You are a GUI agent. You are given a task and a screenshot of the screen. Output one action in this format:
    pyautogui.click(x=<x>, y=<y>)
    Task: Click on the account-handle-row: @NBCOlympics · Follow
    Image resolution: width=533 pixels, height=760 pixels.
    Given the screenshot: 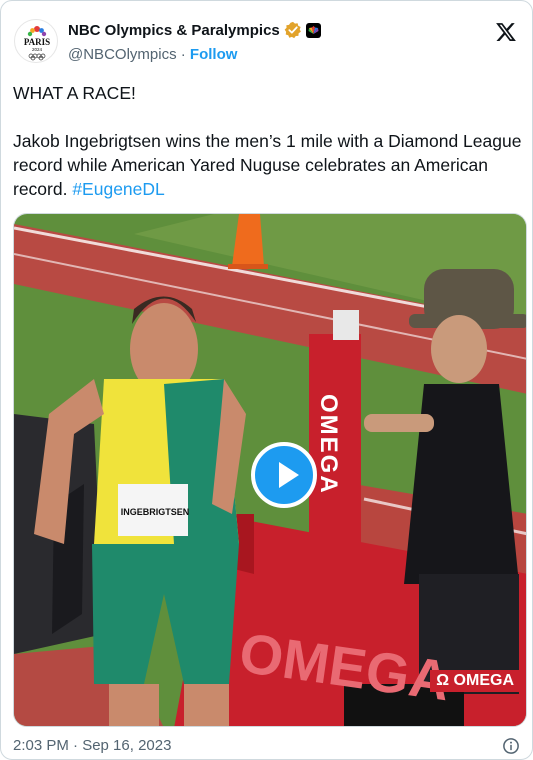 What is the action you would take?
    pyautogui.click(x=152, y=54)
    